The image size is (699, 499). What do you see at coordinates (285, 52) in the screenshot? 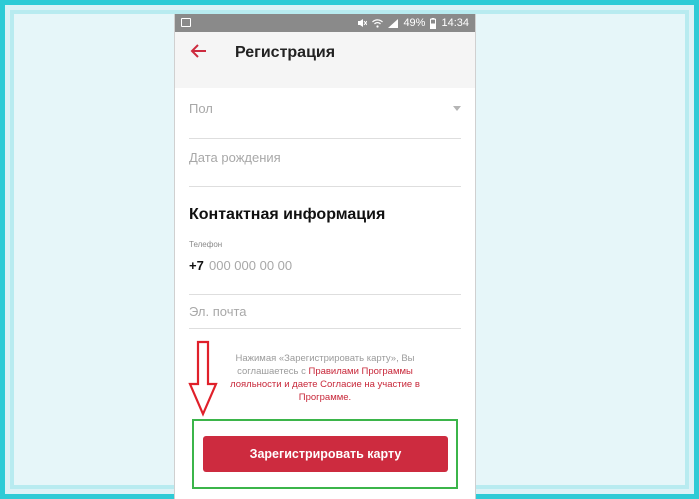
I see `page-title: Регистрация` at bounding box center [285, 52].